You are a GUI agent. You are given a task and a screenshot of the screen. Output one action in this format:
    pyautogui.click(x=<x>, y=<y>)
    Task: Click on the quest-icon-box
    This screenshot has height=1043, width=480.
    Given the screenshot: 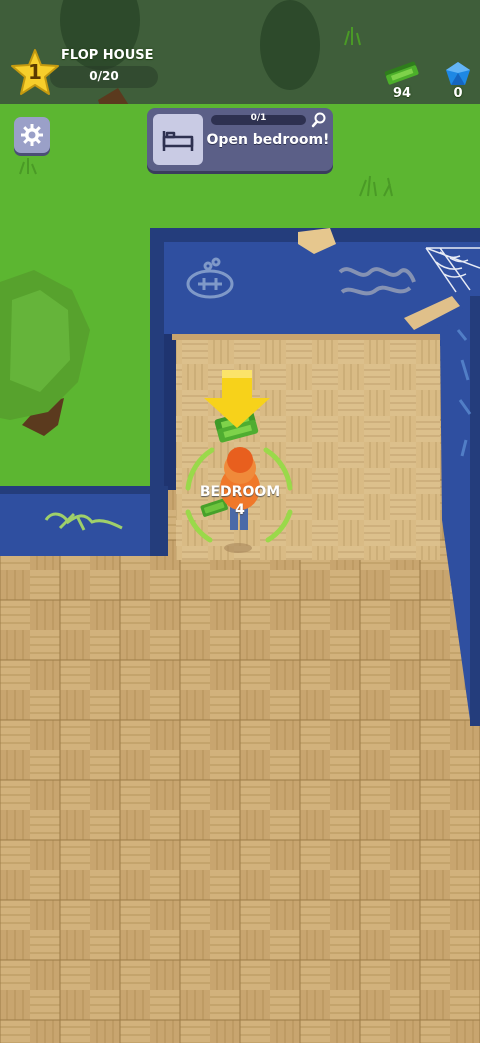 What is the action you would take?
    pyautogui.click(x=178, y=139)
    